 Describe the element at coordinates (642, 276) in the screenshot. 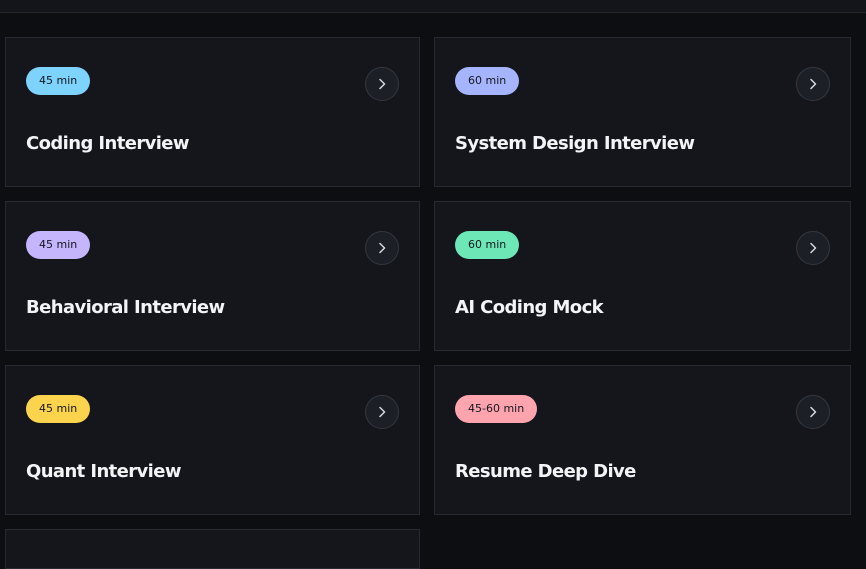

I see `interview-card-ai-coding-mock: 60 min AI Coding Mock` at that location.